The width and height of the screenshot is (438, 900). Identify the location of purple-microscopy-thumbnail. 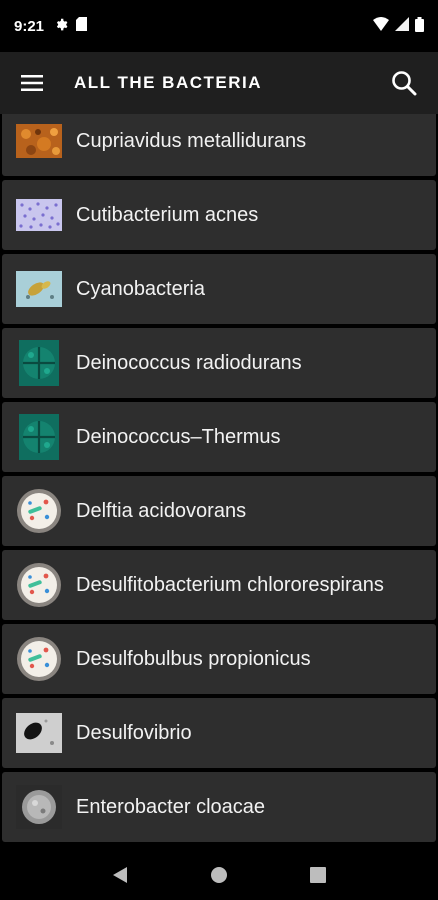
(39, 215).